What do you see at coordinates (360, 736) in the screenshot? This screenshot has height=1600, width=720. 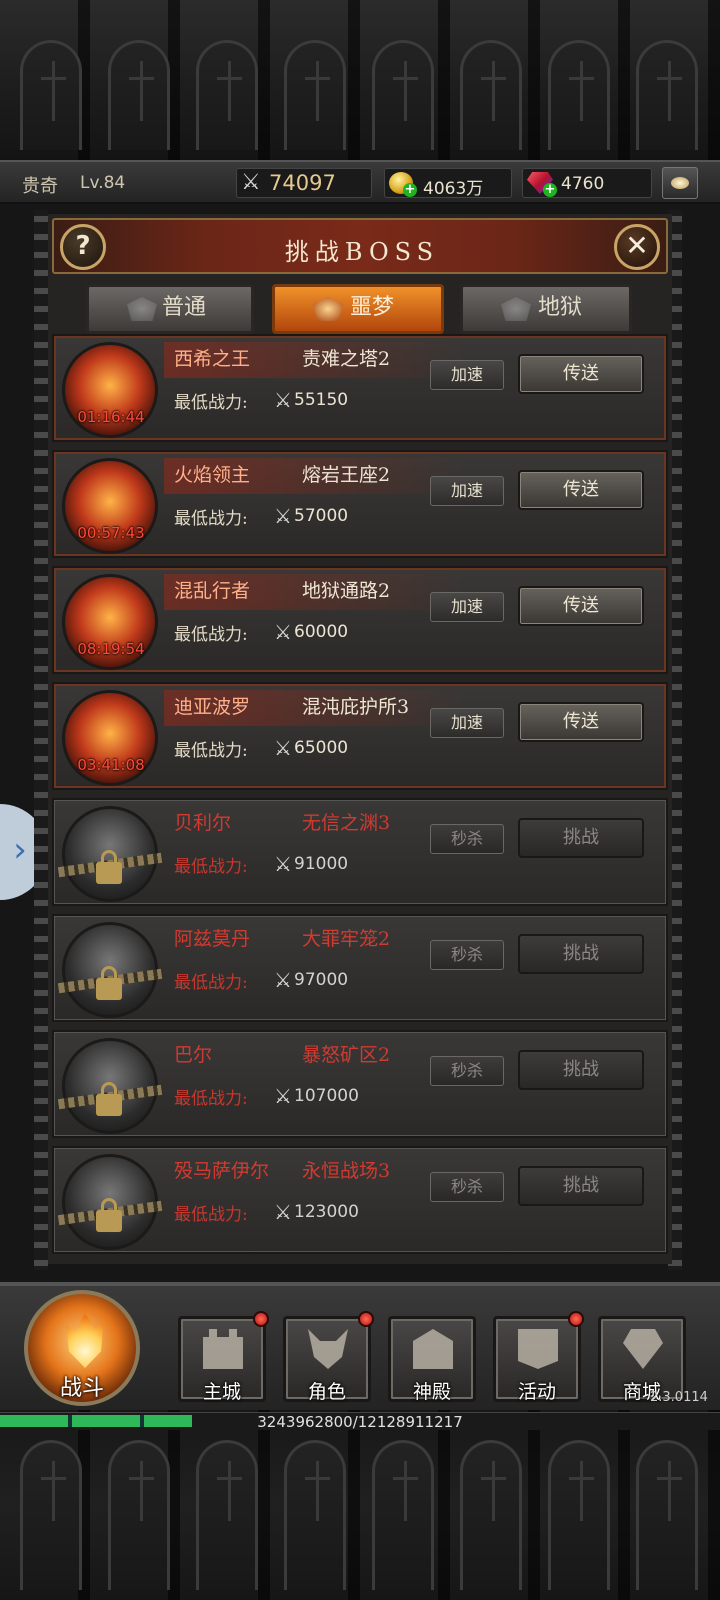 I see `boss-row: 03:41:08 迪亚波罗 混沌庇护所3 最低战力: ⚔ 65000 加速 传送` at bounding box center [360, 736].